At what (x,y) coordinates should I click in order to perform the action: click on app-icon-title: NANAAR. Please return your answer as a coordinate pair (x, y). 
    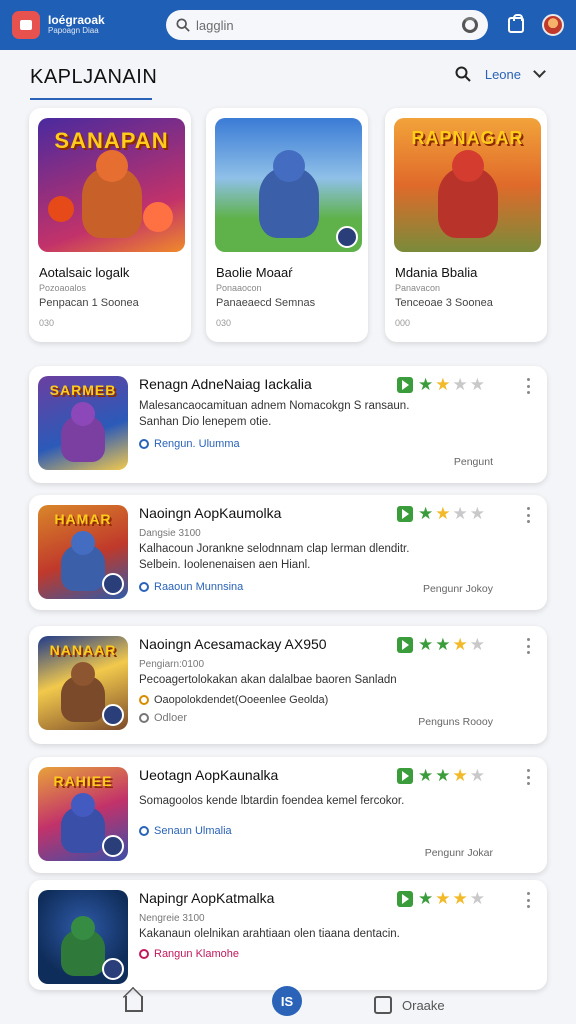
    Looking at the image, I should click on (83, 650).